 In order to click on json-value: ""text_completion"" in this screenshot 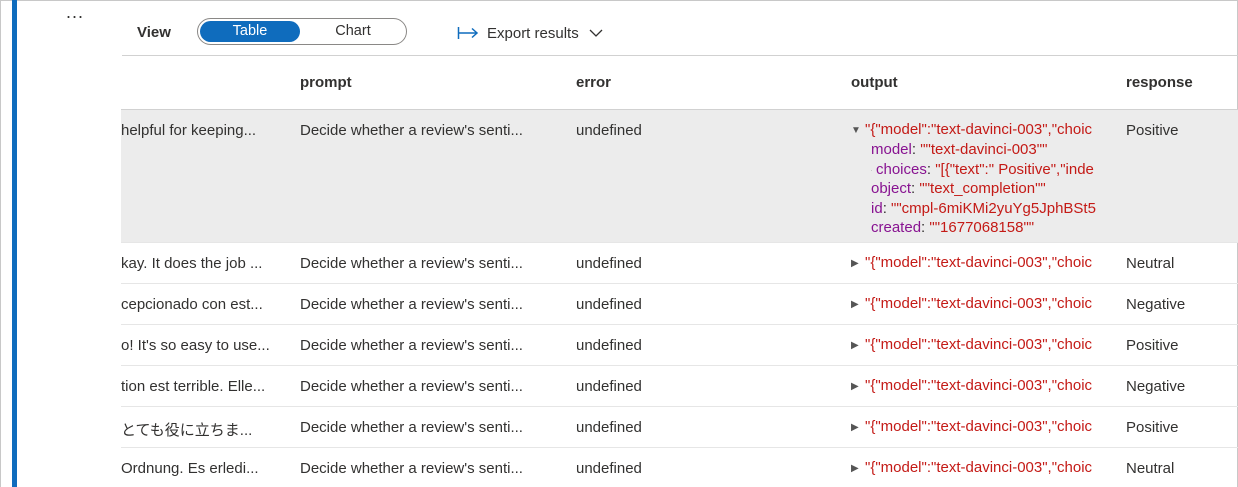, I will do `click(982, 188)`.